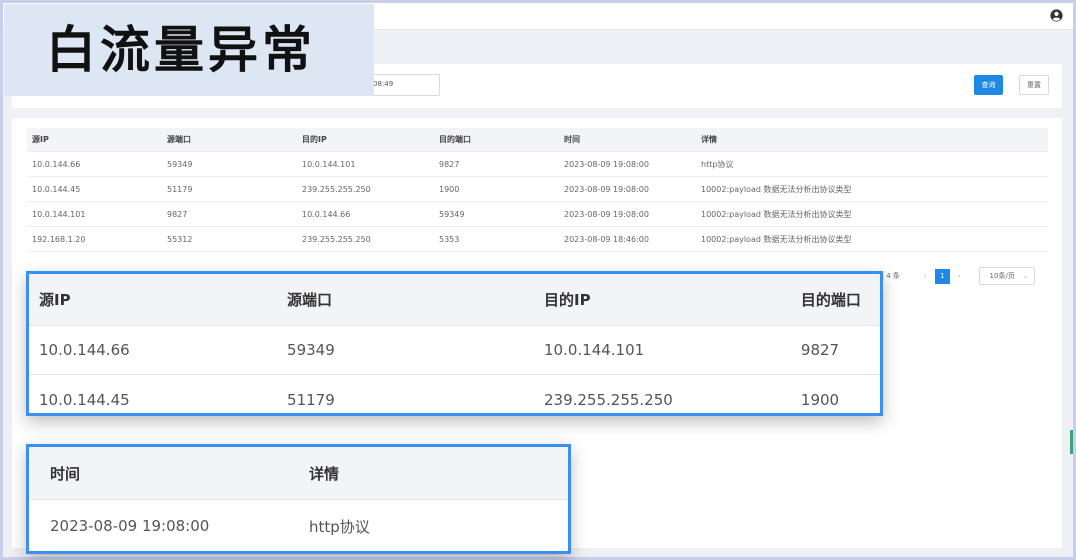 The height and width of the screenshot is (560, 1076). Describe the element at coordinates (177, 214) in the screenshot. I see `cell-src-port: 9827` at that location.